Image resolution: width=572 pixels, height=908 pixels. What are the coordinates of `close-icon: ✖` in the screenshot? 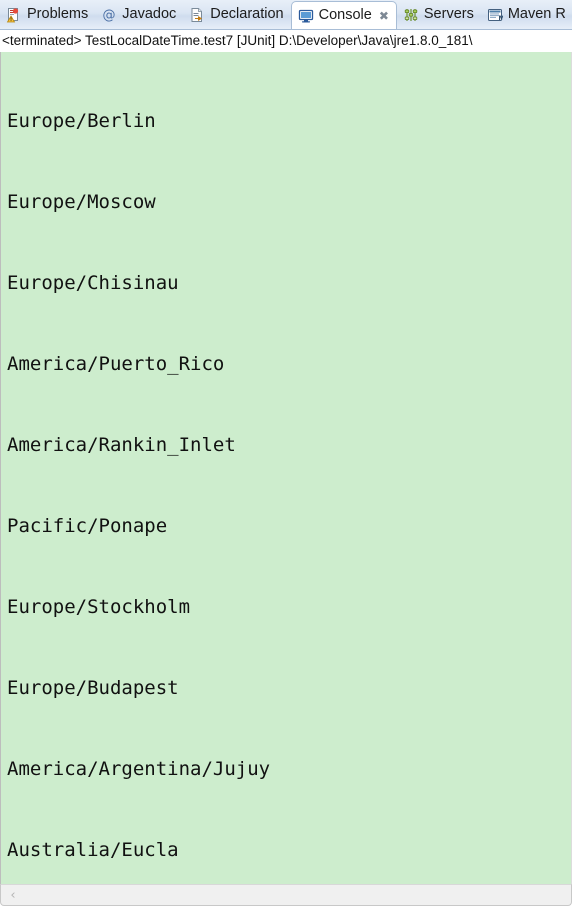 It's located at (384, 16).